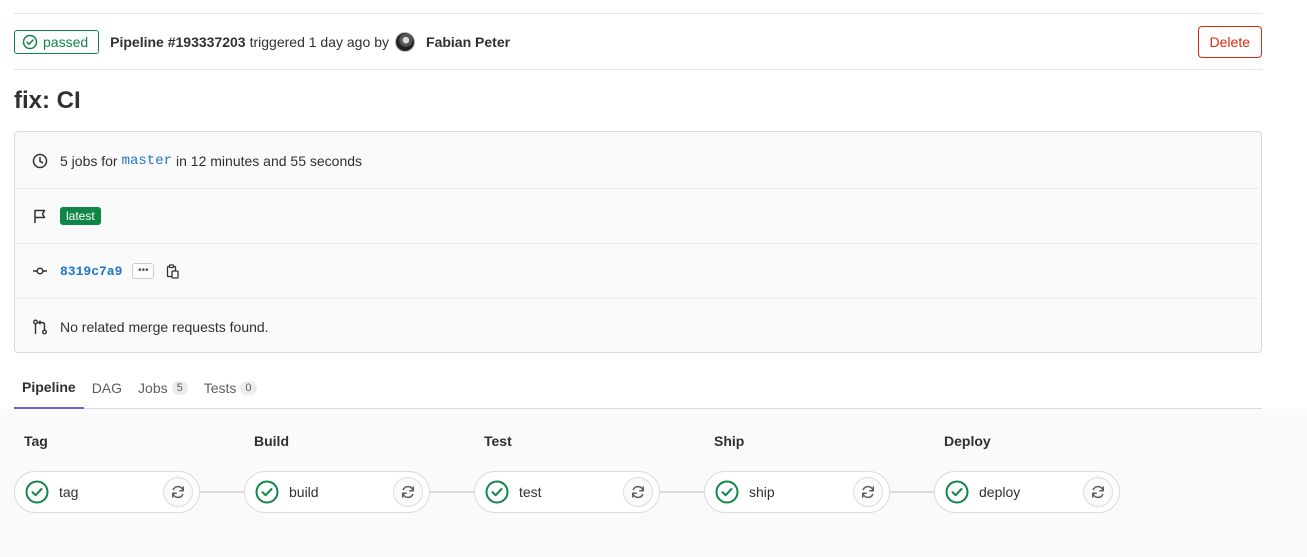 The height and width of the screenshot is (557, 1307). I want to click on tab-pipeline: Pipeline, so click(49, 388).